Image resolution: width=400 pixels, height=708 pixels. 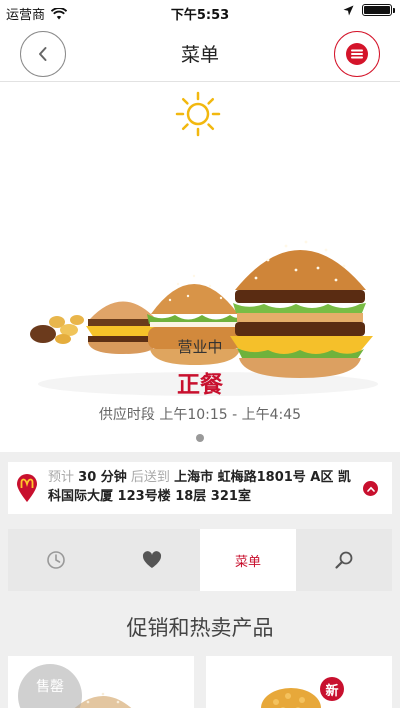 What do you see at coordinates (150, 477) in the screenshot?
I see `deliver-label: 后送到` at bounding box center [150, 477].